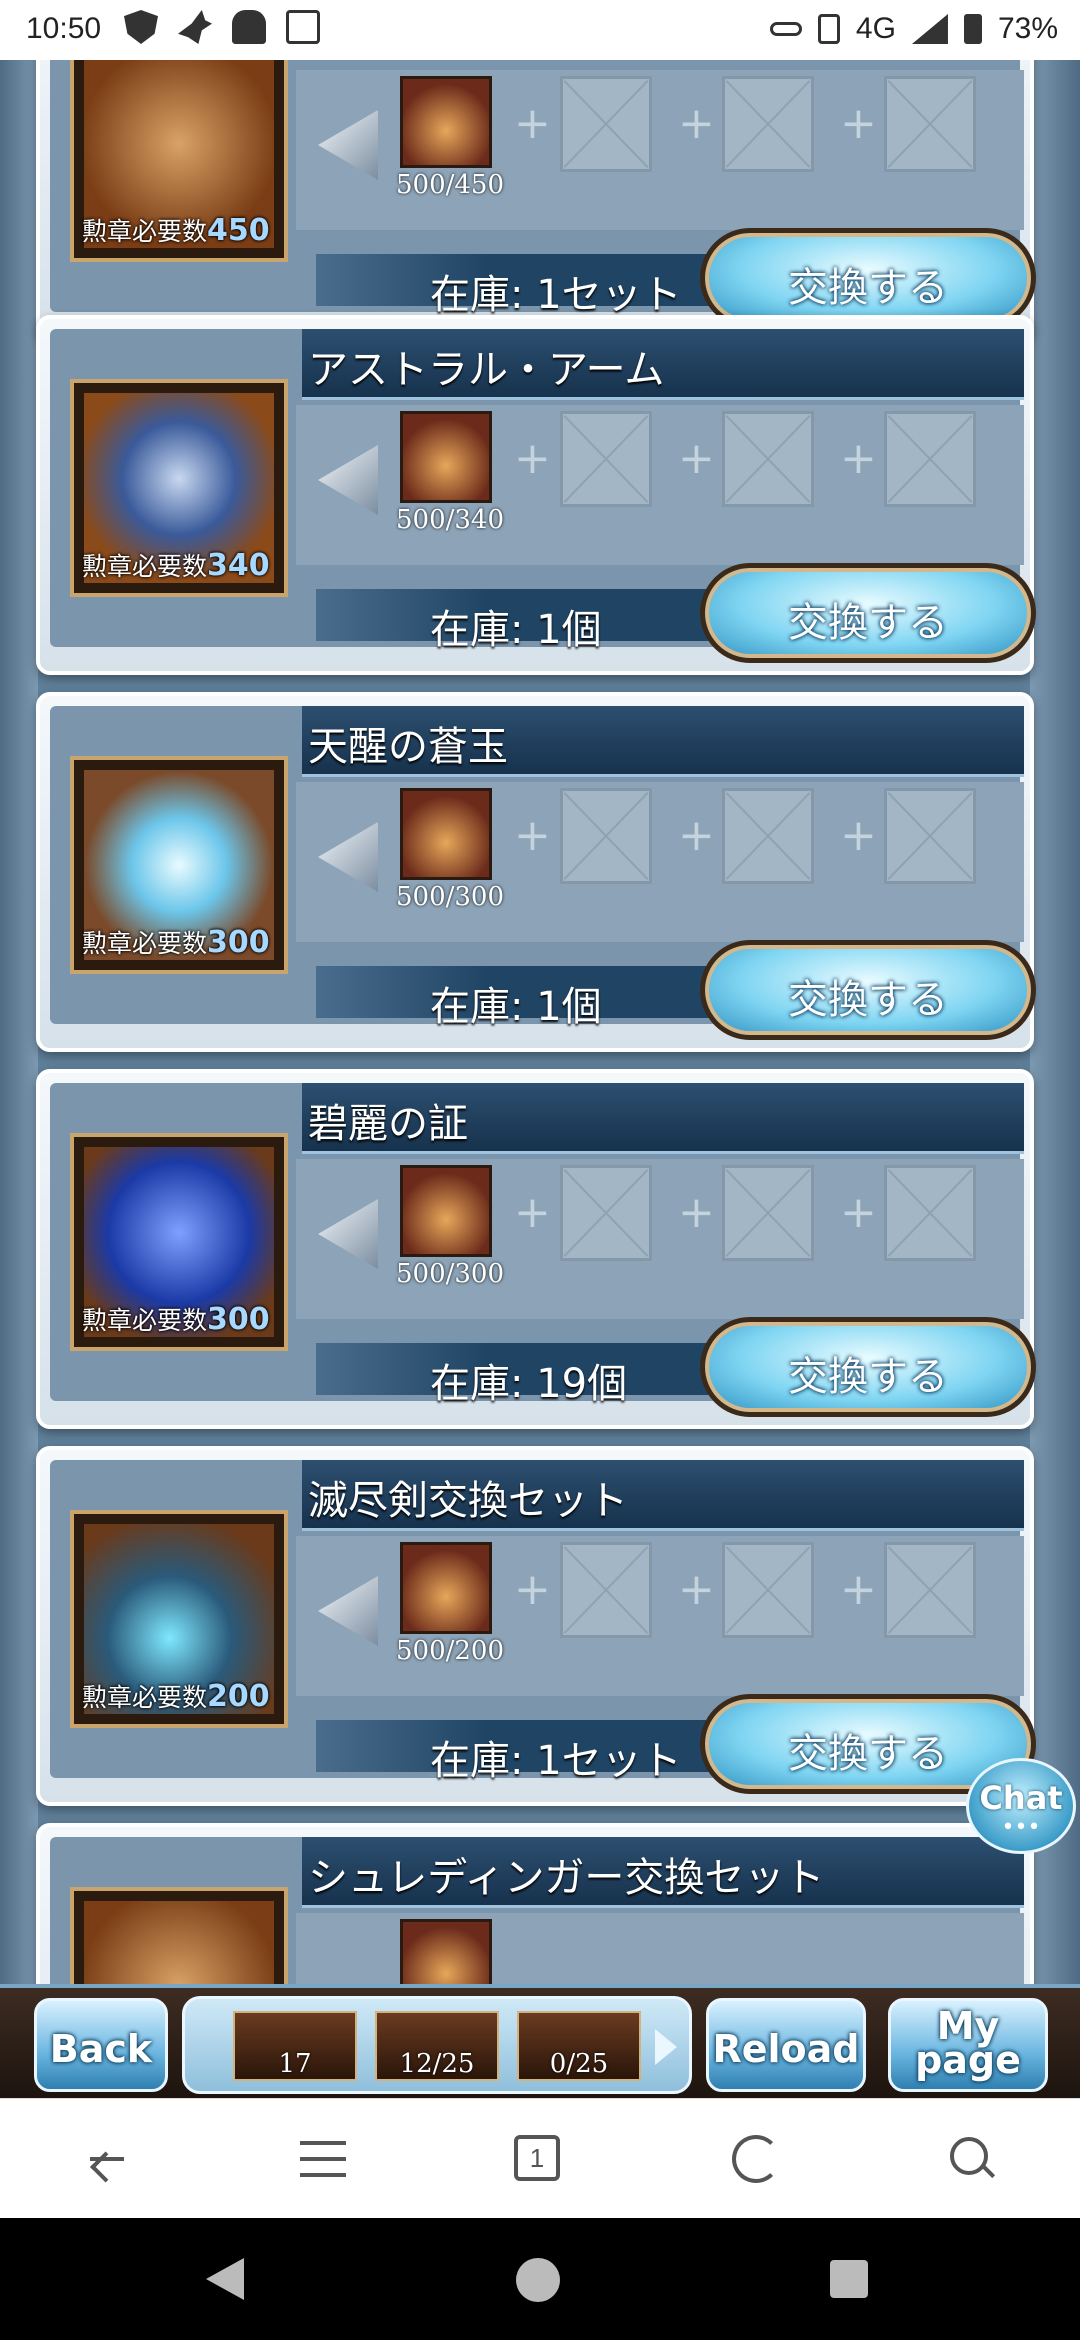  Describe the element at coordinates (179, 161) in the screenshot. I see `item-frame: 勲章必要数450` at that location.